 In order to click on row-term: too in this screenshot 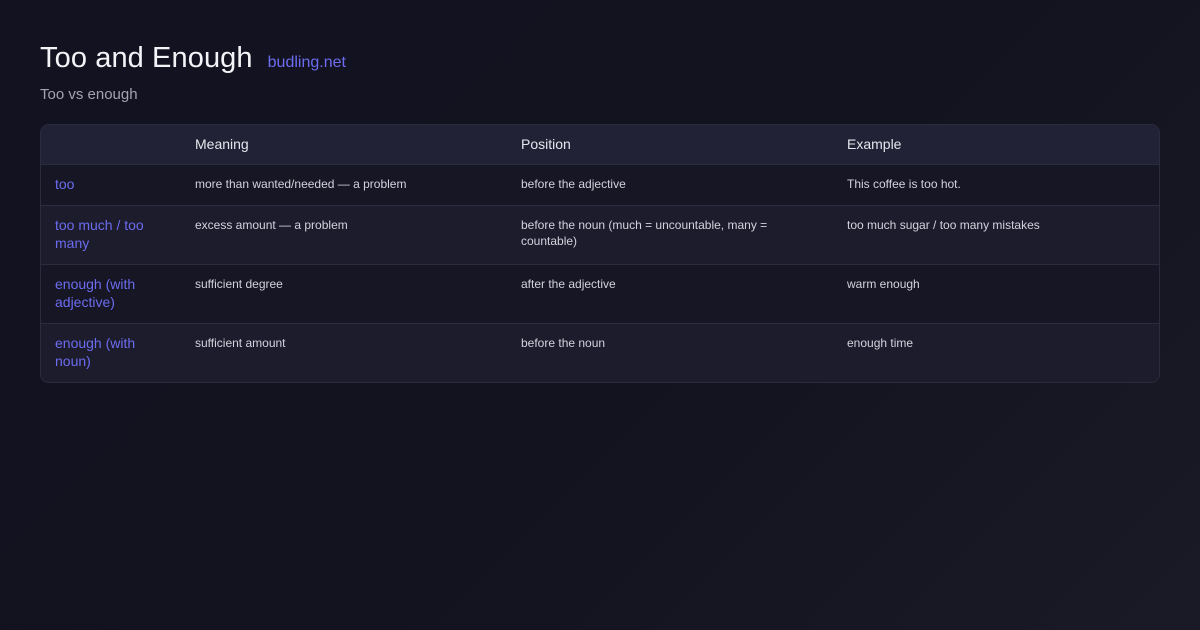, I will do `click(65, 183)`.